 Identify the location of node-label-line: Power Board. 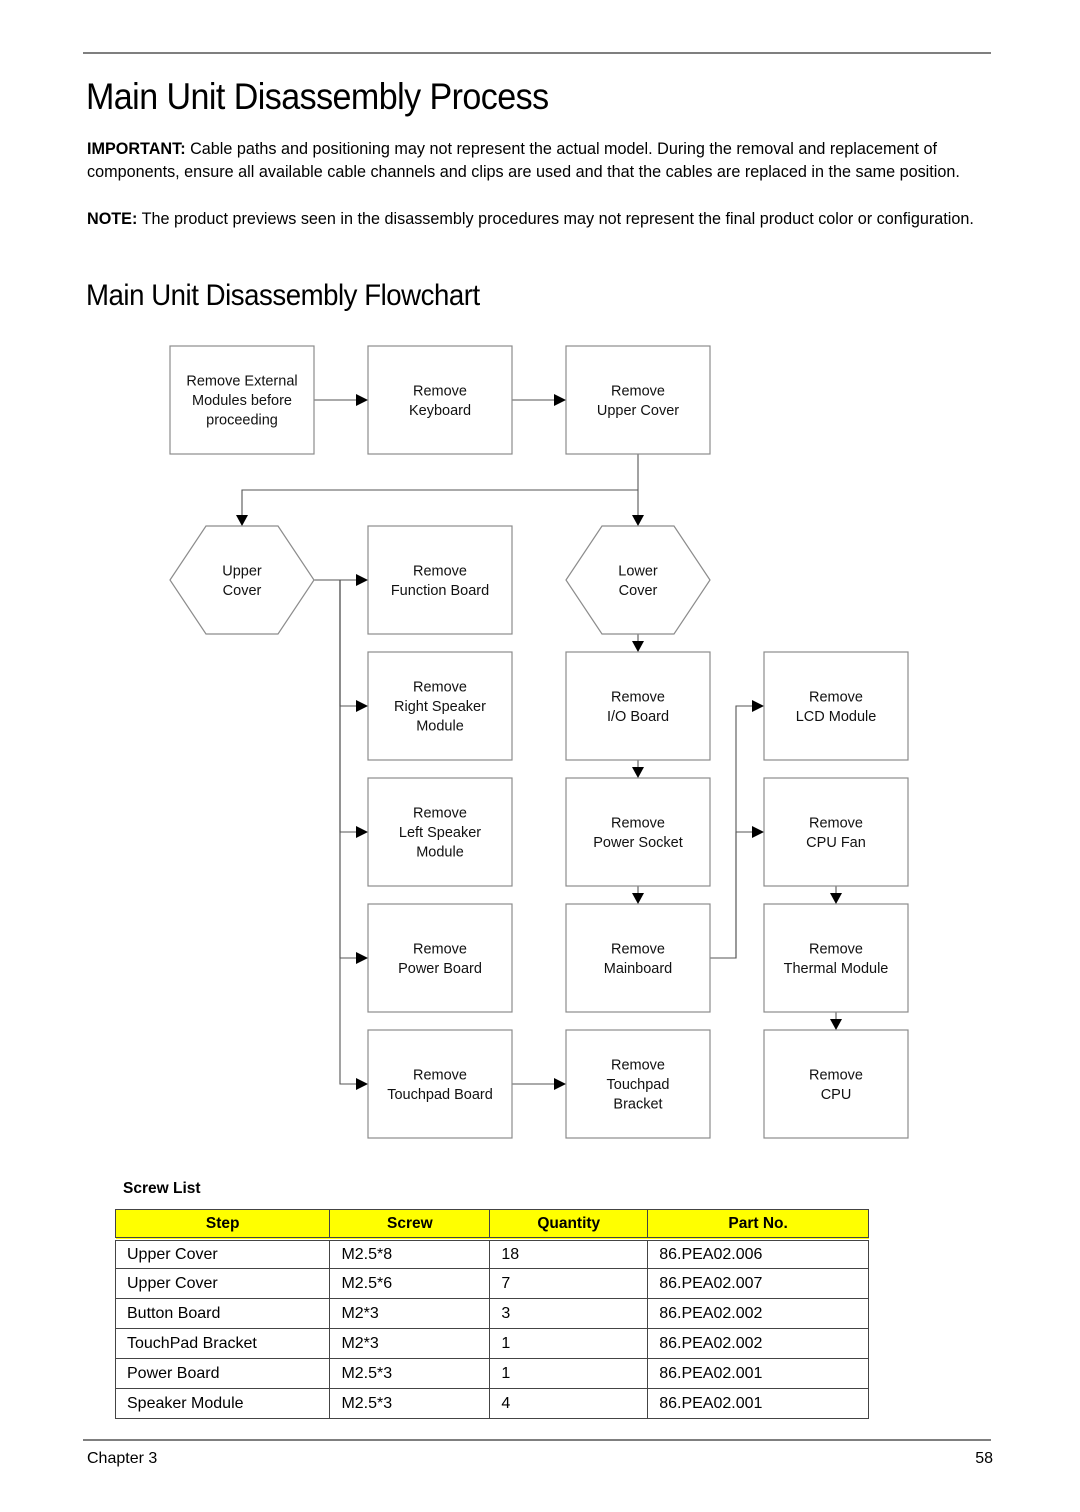
(440, 969).